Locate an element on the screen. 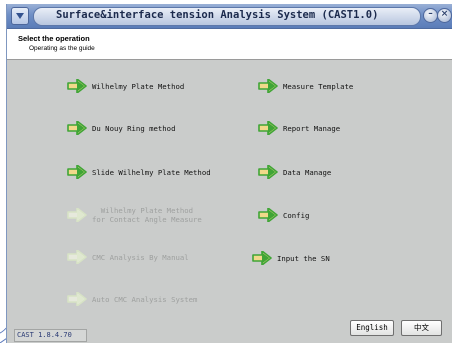 Image resolution: width=452 pixels, height=343 pixels. menu-label: Du Nouy Ring method is located at coordinates (134, 128).